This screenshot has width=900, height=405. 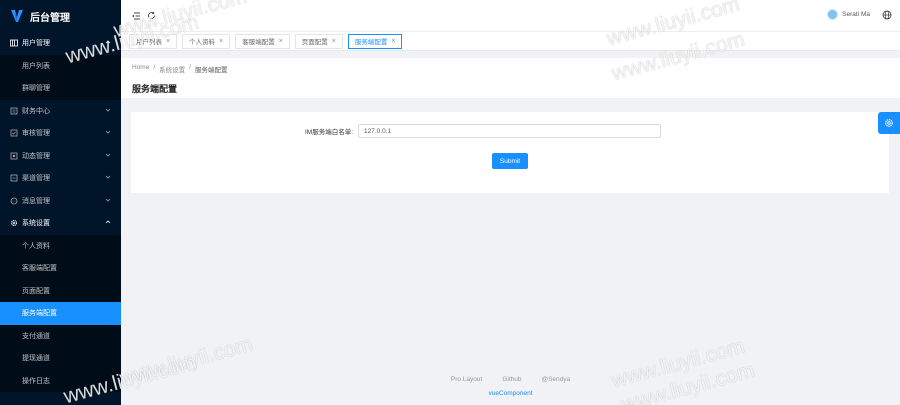 I want to click on whitelist-input, so click(x=509, y=131).